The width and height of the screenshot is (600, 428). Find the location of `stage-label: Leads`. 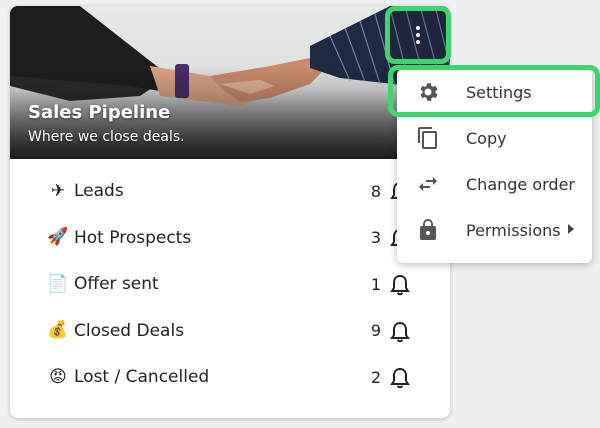

stage-label: Leads is located at coordinates (99, 191).